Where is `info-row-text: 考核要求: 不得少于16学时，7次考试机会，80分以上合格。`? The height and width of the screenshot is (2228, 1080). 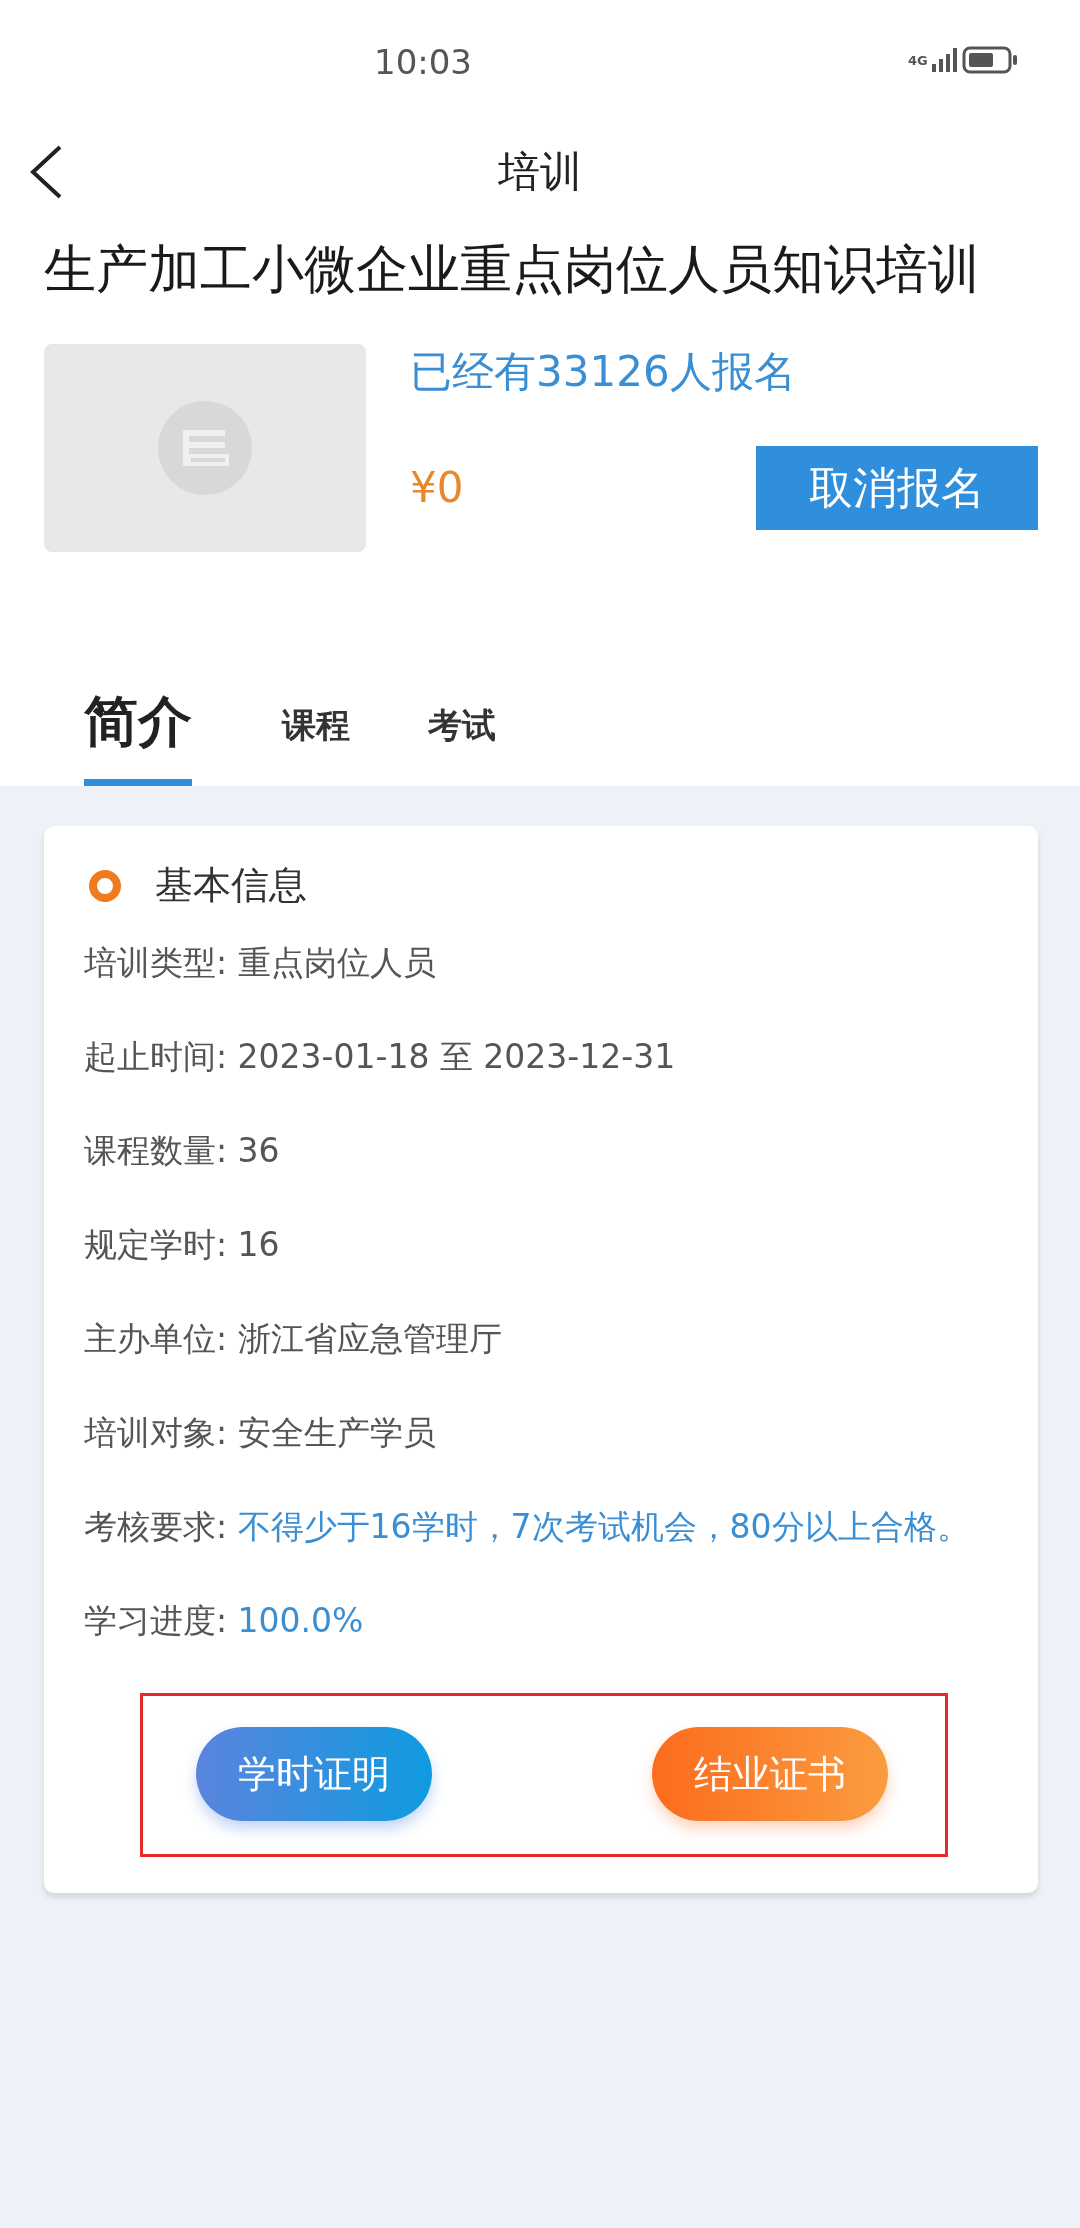 info-row-text: 考核要求: 不得少于16学时，7次考试机会，80分以上合格。 is located at coordinates (527, 1527).